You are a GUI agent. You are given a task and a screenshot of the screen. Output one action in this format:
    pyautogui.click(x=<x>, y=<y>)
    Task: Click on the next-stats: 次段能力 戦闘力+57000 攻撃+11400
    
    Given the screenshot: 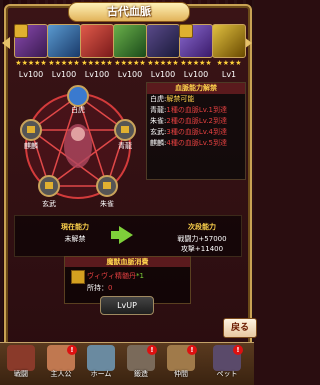 What is the action you would take?
    pyautogui.click(x=202, y=238)
    